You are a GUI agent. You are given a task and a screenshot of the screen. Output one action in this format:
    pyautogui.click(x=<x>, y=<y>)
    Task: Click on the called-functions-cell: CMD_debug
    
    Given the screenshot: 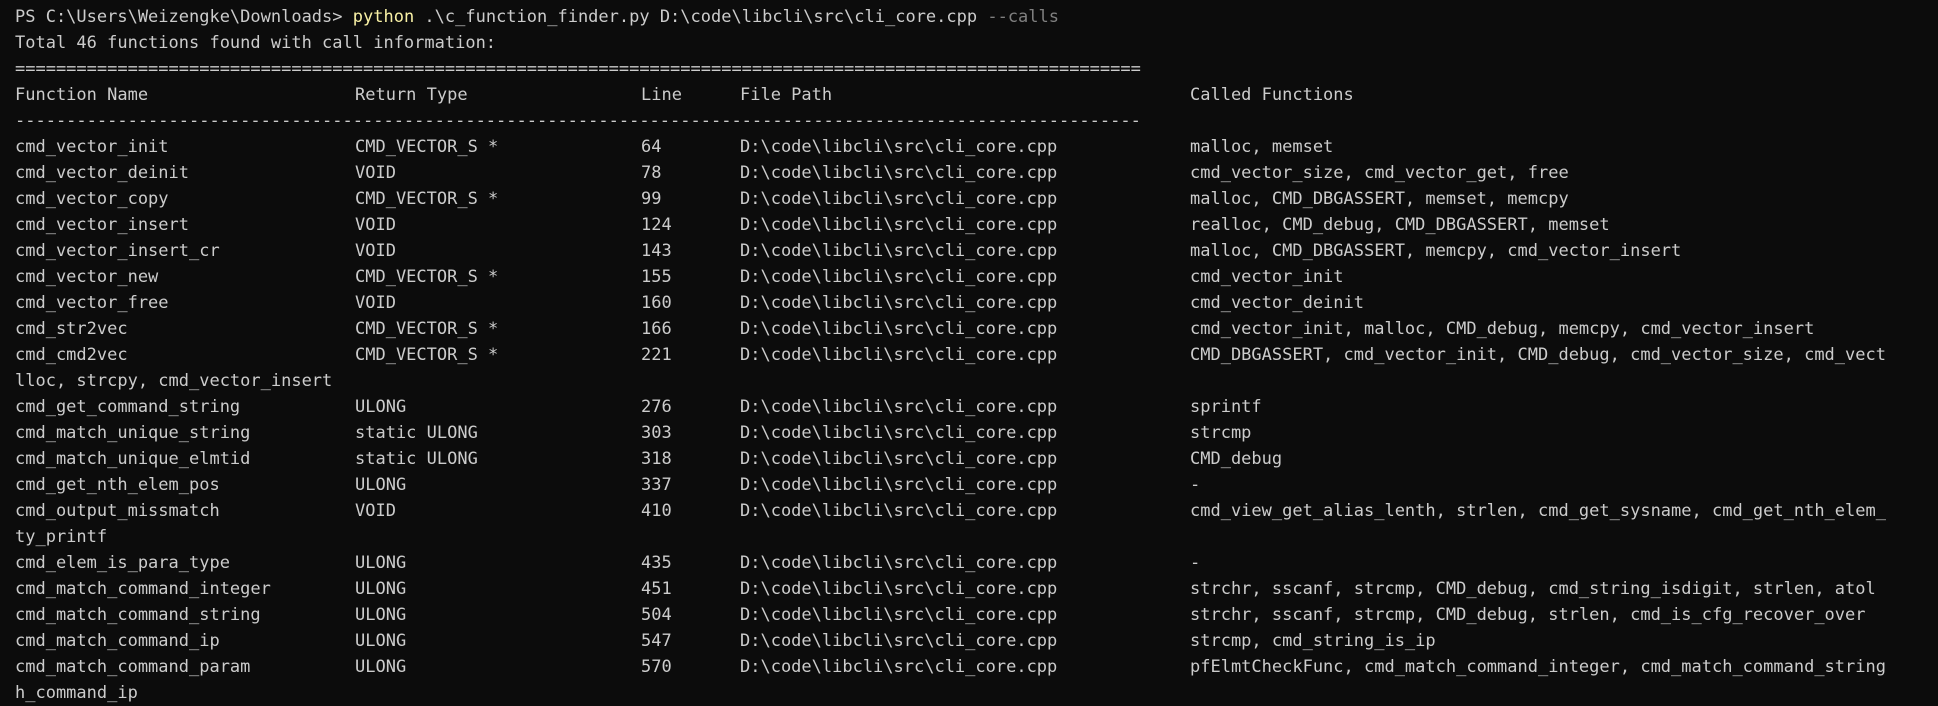 What is the action you would take?
    pyautogui.click(x=1236, y=459)
    